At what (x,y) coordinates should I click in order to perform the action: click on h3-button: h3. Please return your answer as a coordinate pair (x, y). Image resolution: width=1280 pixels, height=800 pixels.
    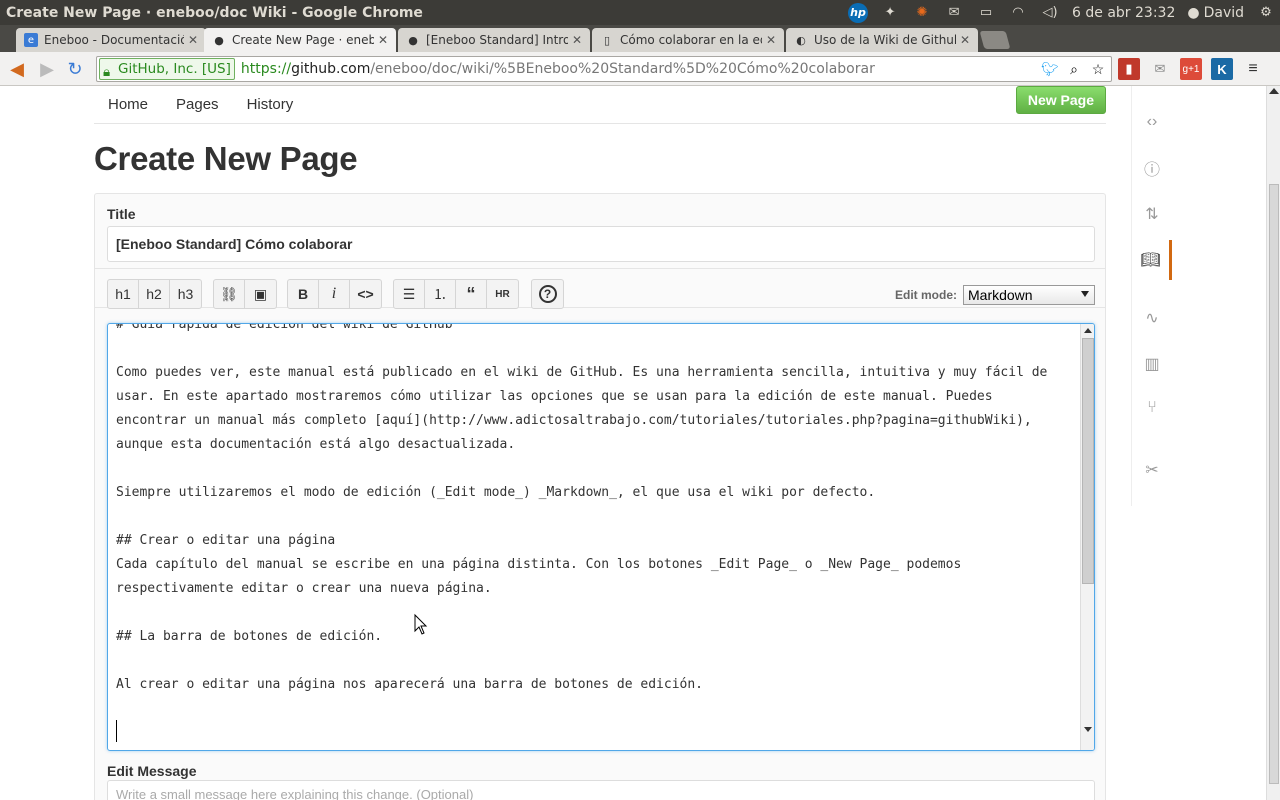
    Looking at the image, I should click on (185, 294).